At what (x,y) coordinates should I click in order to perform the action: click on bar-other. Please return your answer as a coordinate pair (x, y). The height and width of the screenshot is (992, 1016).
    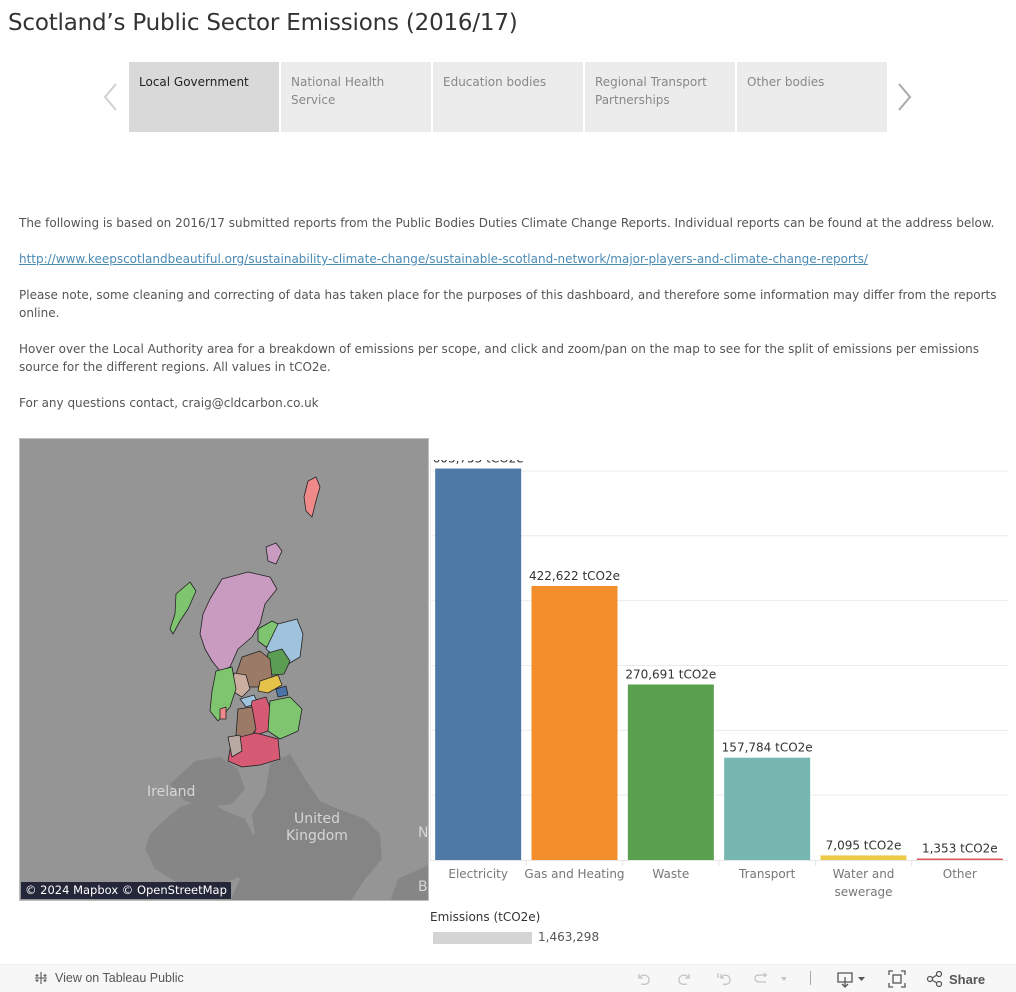
    Looking at the image, I should click on (959, 859).